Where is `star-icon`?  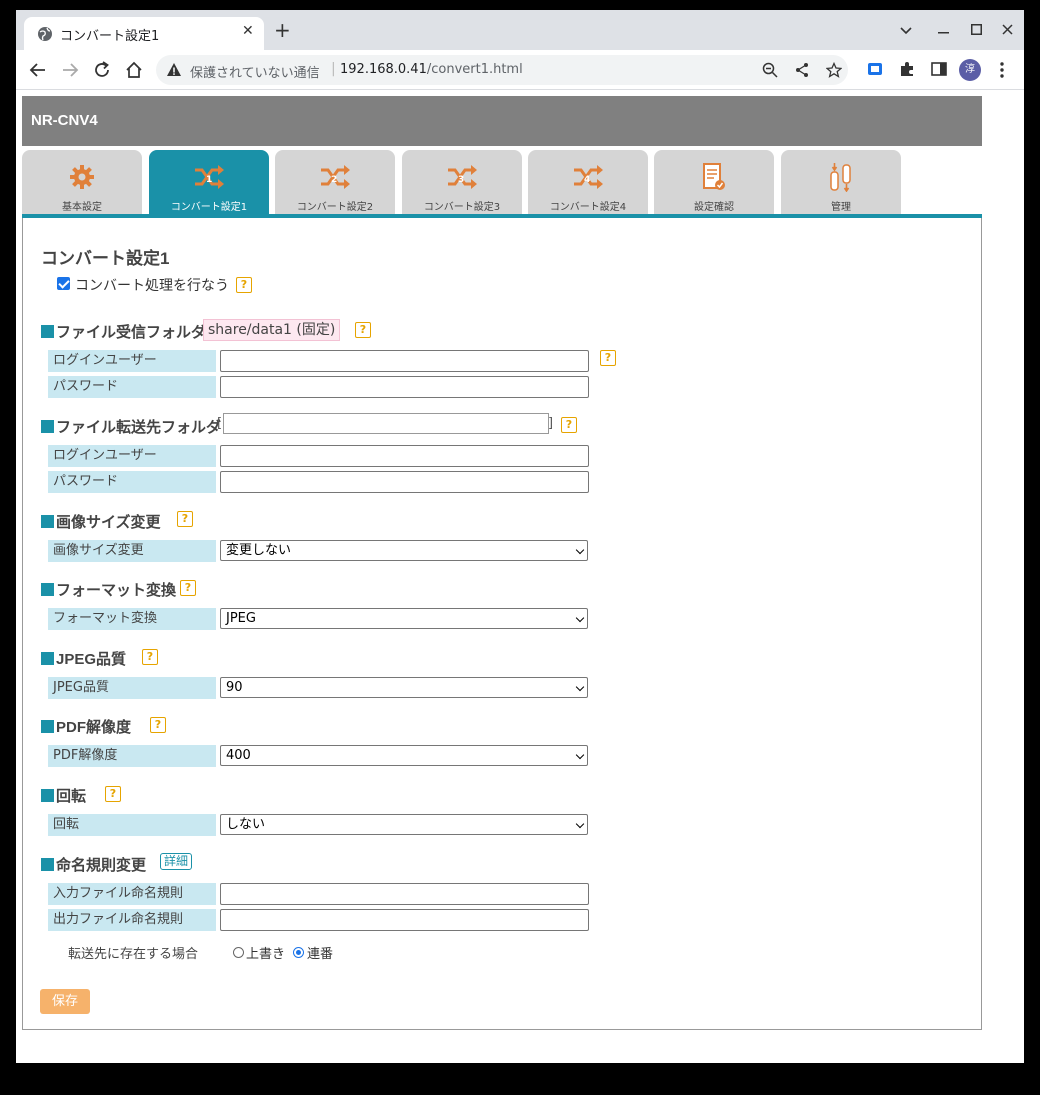 star-icon is located at coordinates (834, 70).